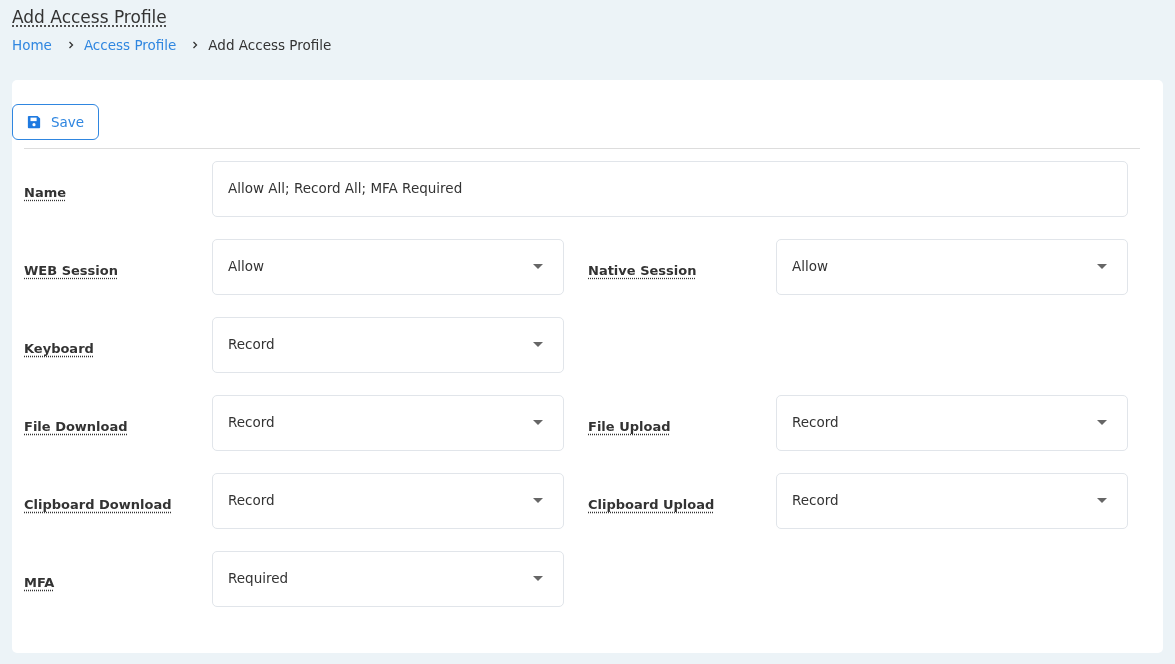 Image resolution: width=1175 pixels, height=664 pixels. What do you see at coordinates (76, 425) in the screenshot?
I see `field-label: File Download` at bounding box center [76, 425].